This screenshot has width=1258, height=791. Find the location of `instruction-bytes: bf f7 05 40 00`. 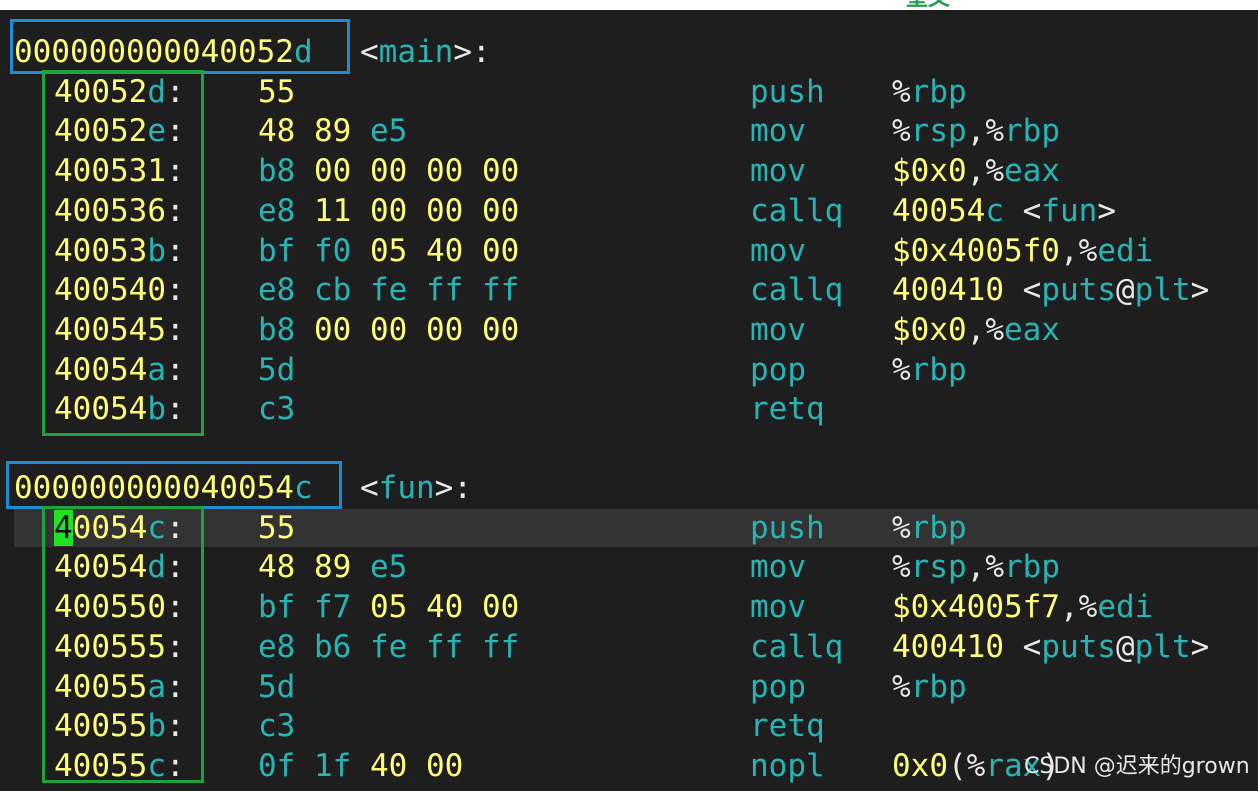

instruction-bytes: bf f7 05 40 00 is located at coordinates (389, 607).